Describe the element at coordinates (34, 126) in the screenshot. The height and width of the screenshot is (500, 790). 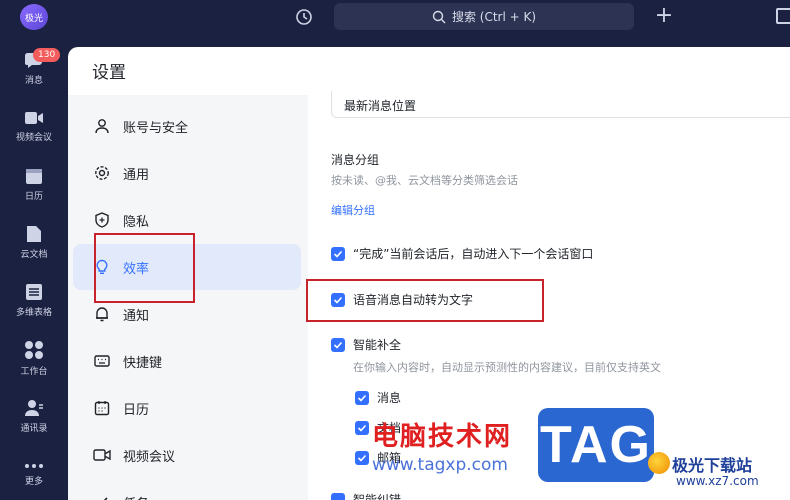
I see `nav-item-video: 视频会议` at that location.